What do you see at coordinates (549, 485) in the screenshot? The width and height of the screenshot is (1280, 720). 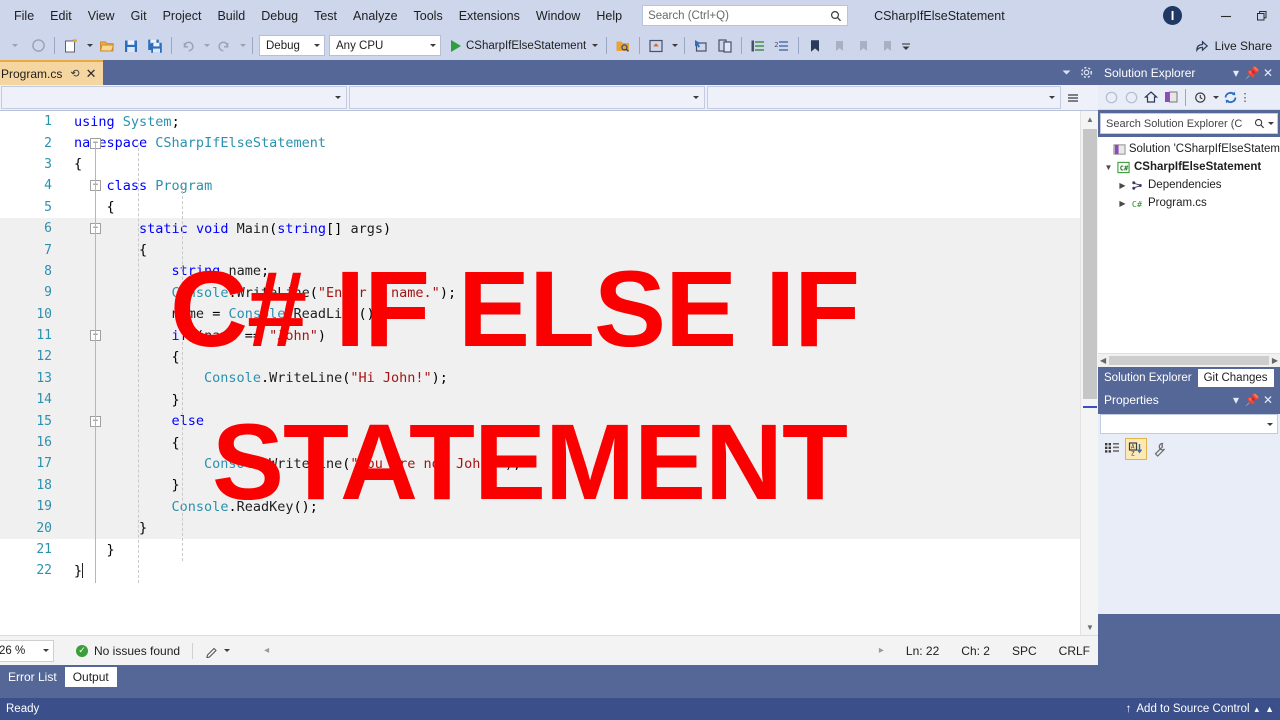 I see `code-line: 18 }` at bounding box center [549, 485].